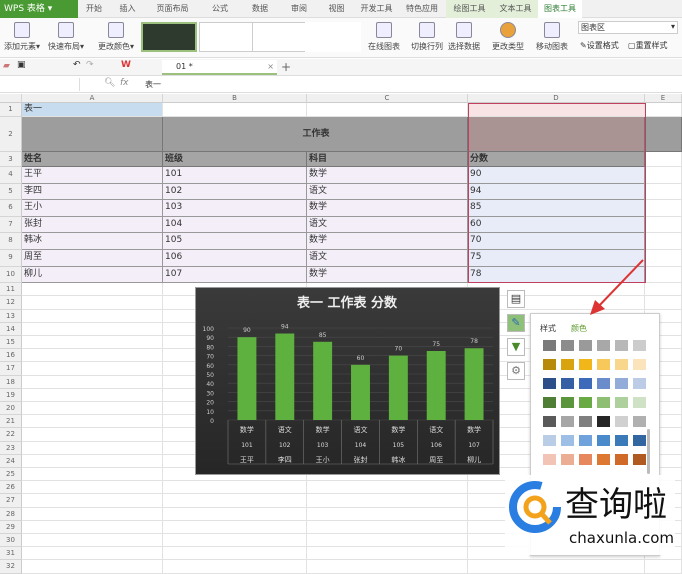  Describe the element at coordinates (11, 98) in the screenshot. I see `select-all-corner` at that location.